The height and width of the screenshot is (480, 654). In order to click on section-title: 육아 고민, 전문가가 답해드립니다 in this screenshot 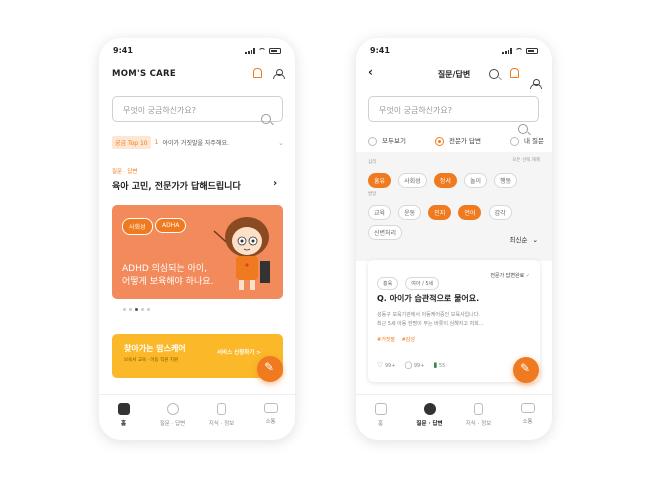, I will do `click(176, 187)`.